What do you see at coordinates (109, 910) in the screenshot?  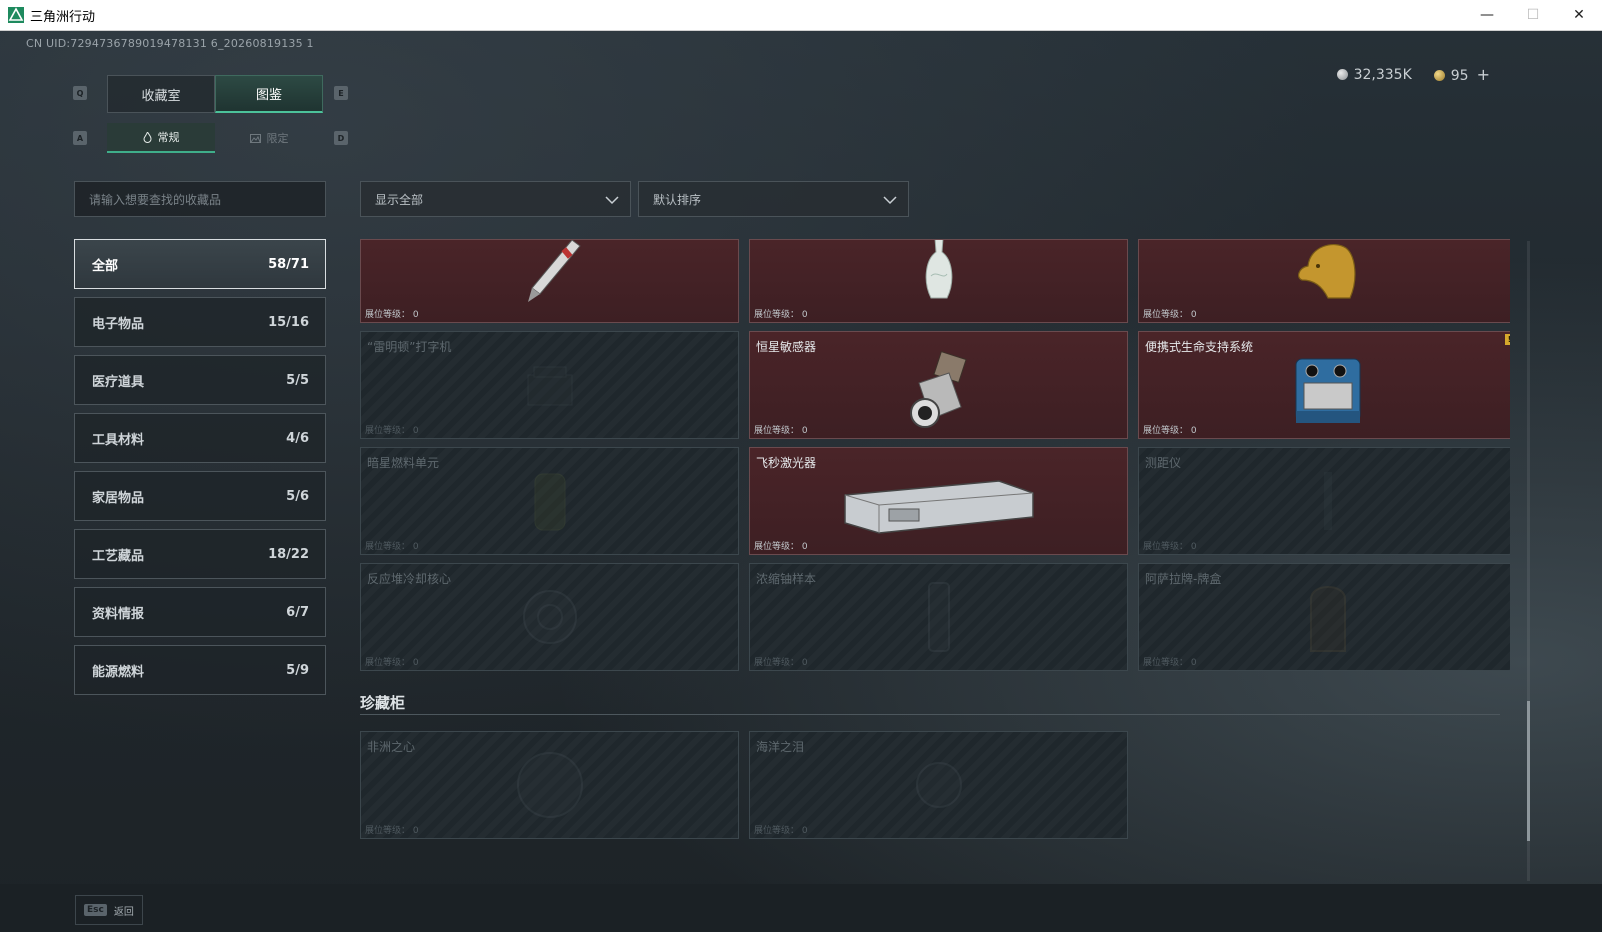 I see `back-button: Esc 返回` at bounding box center [109, 910].